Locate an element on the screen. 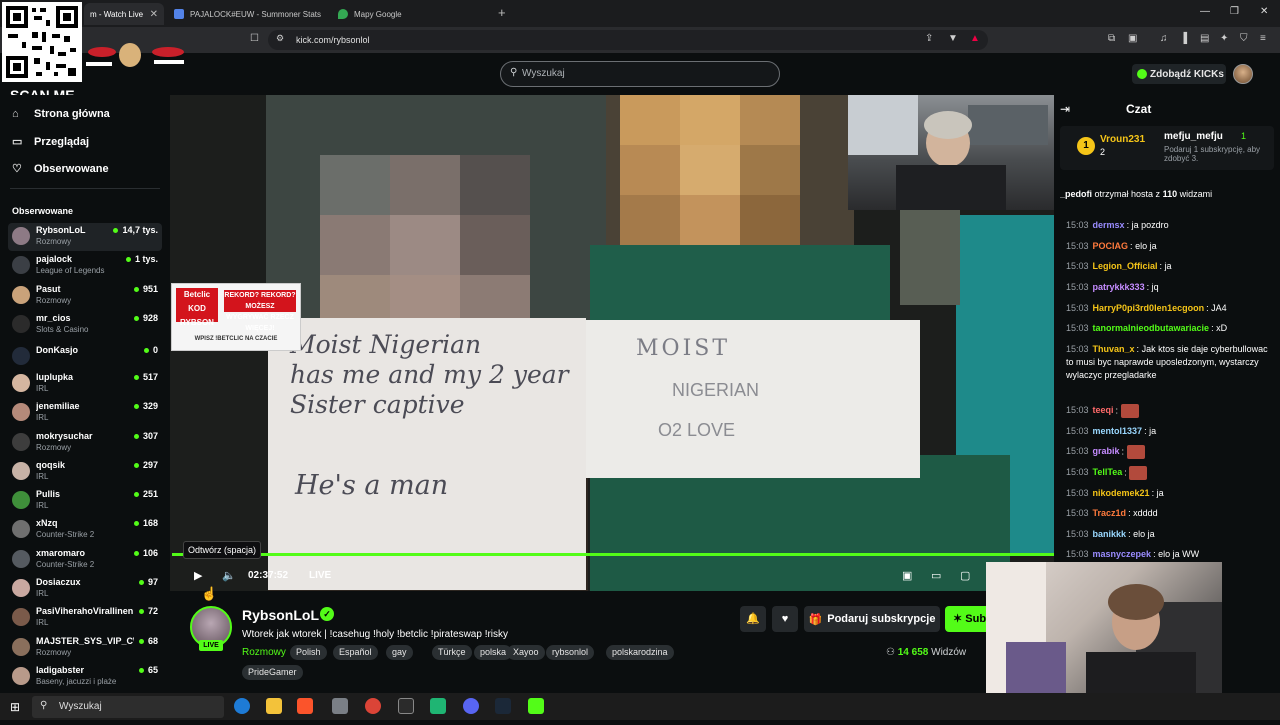 The width and height of the screenshot is (1280, 725). stream-tag: Español is located at coordinates (355, 652).